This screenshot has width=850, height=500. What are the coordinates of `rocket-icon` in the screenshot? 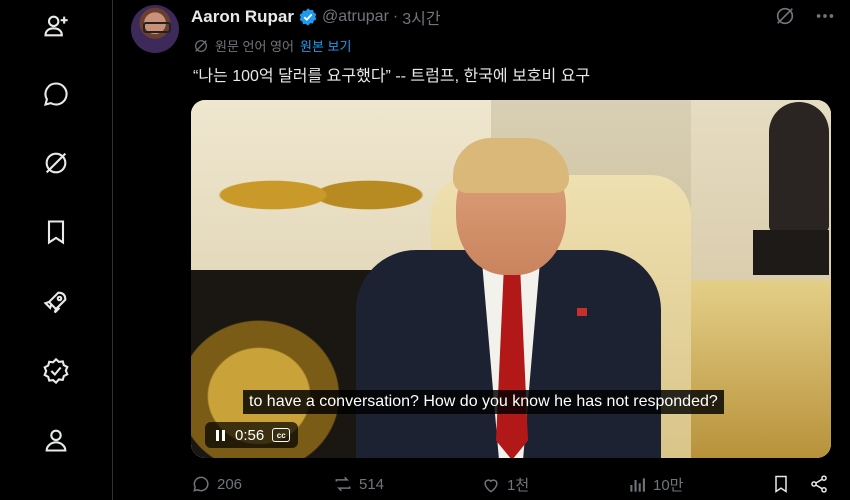 It's located at (56, 302).